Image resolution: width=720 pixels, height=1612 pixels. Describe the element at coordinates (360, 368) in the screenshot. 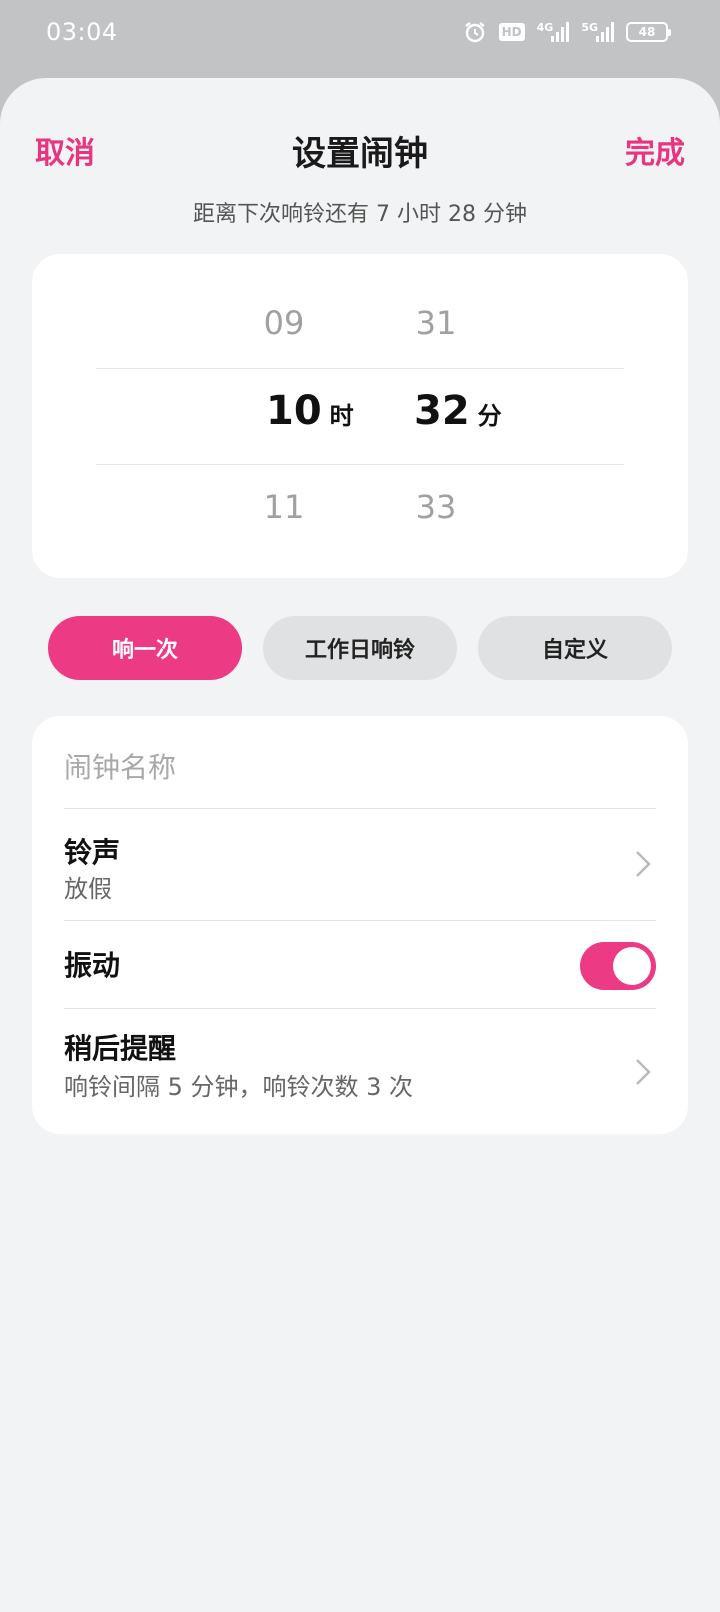

I see `picker-divider-top` at that location.